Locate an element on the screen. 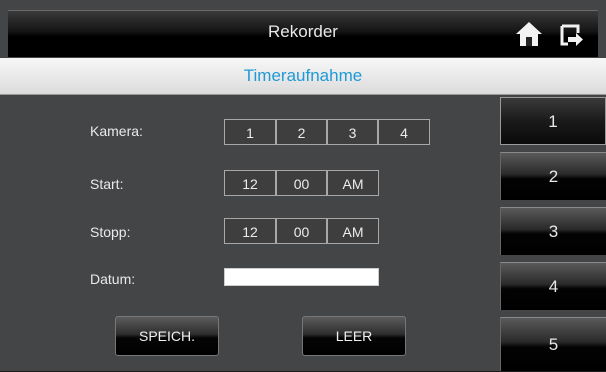 The height and width of the screenshot is (372, 606). start-label: Start: is located at coordinates (107, 184).